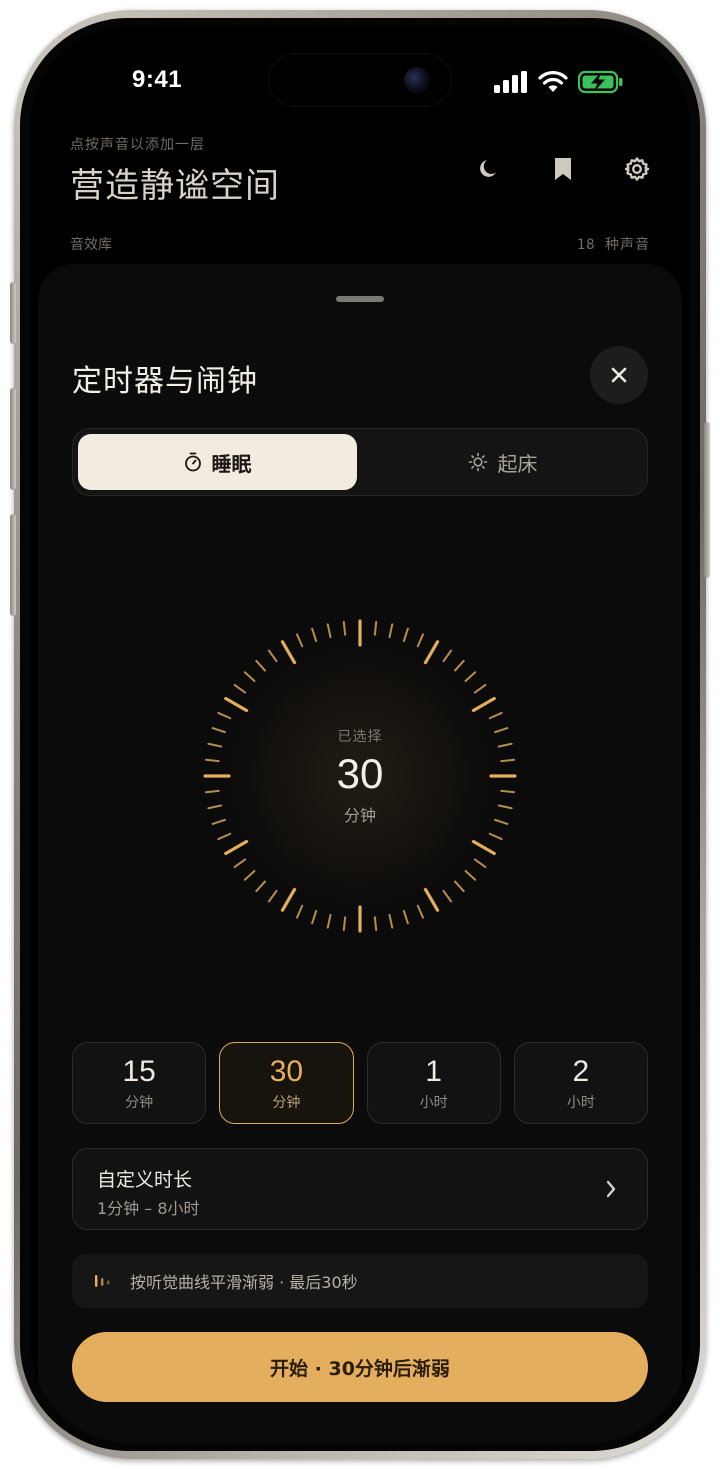 Image resolution: width=720 pixels, height=1469 pixels. Describe the element at coordinates (510, 82) in the screenshot. I see `signal-icon` at that location.